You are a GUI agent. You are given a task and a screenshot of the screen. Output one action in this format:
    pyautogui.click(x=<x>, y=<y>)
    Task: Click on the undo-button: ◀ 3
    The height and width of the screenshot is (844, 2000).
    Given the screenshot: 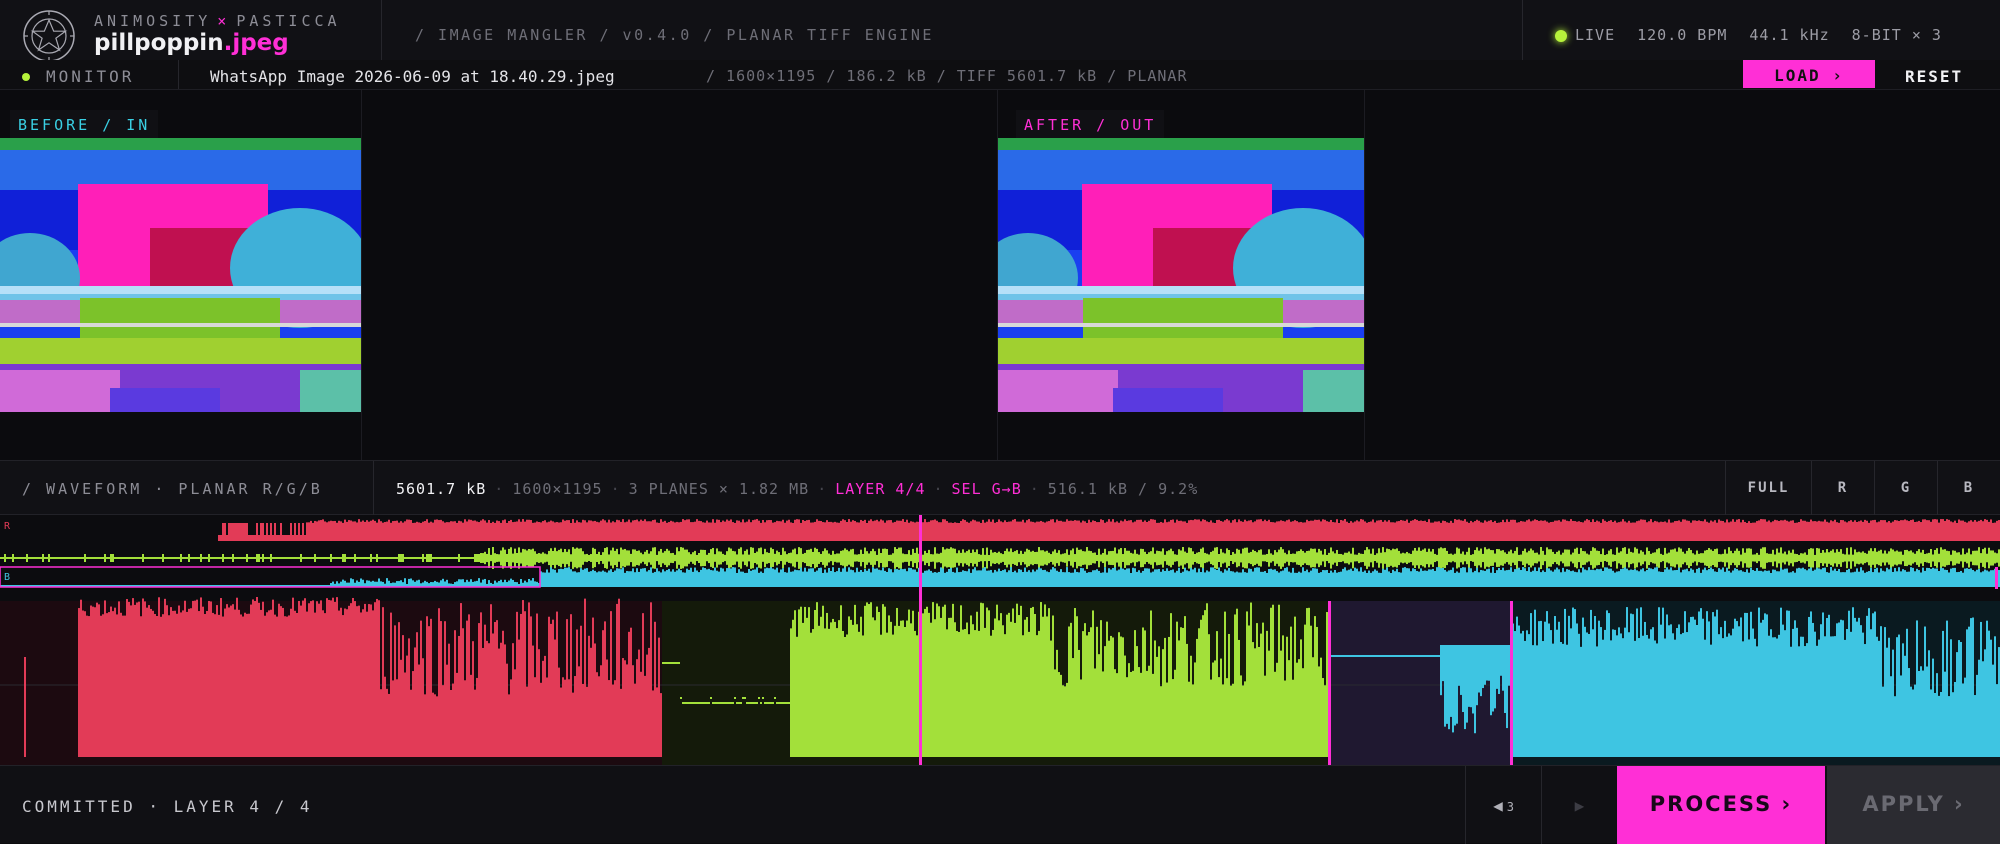 What is the action you would take?
    pyautogui.click(x=1503, y=805)
    